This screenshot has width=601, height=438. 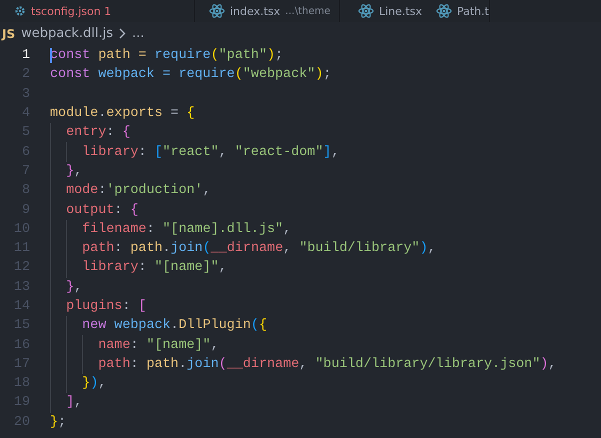 What do you see at coordinates (9, 33) in the screenshot?
I see `js-file-icon: JS` at bounding box center [9, 33].